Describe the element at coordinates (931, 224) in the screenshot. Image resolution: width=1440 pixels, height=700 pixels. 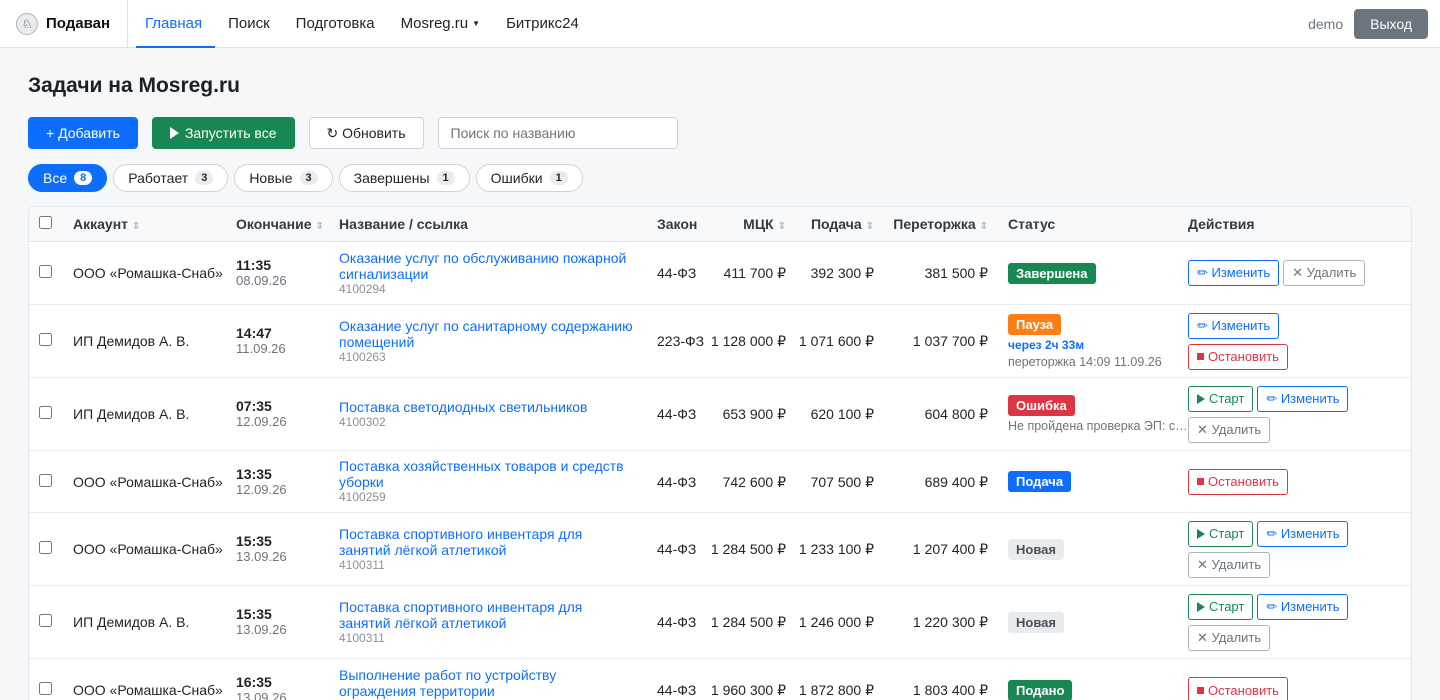
I see `col-header-rebid: Переторжка ⇕` at that location.